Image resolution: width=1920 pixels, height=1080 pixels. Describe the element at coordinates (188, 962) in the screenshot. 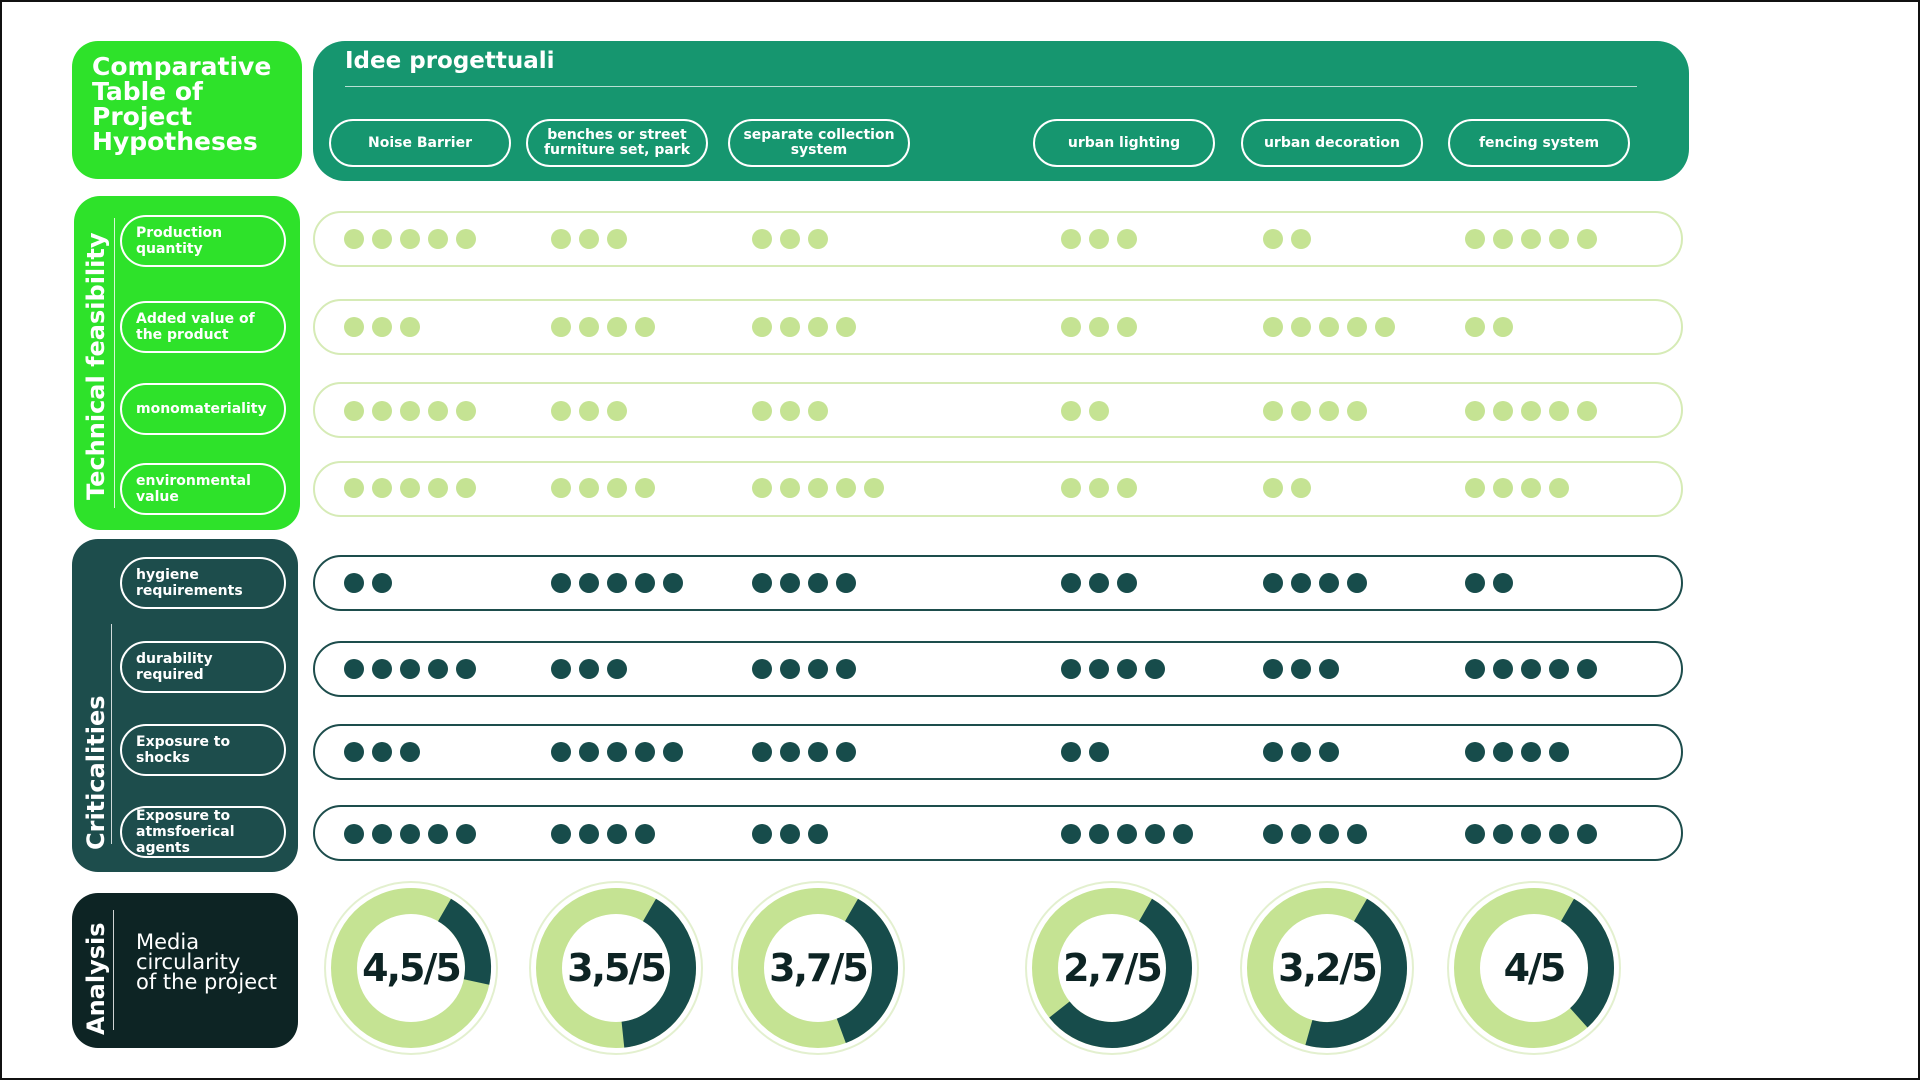

I see `analysis-label-line: circularity` at that location.